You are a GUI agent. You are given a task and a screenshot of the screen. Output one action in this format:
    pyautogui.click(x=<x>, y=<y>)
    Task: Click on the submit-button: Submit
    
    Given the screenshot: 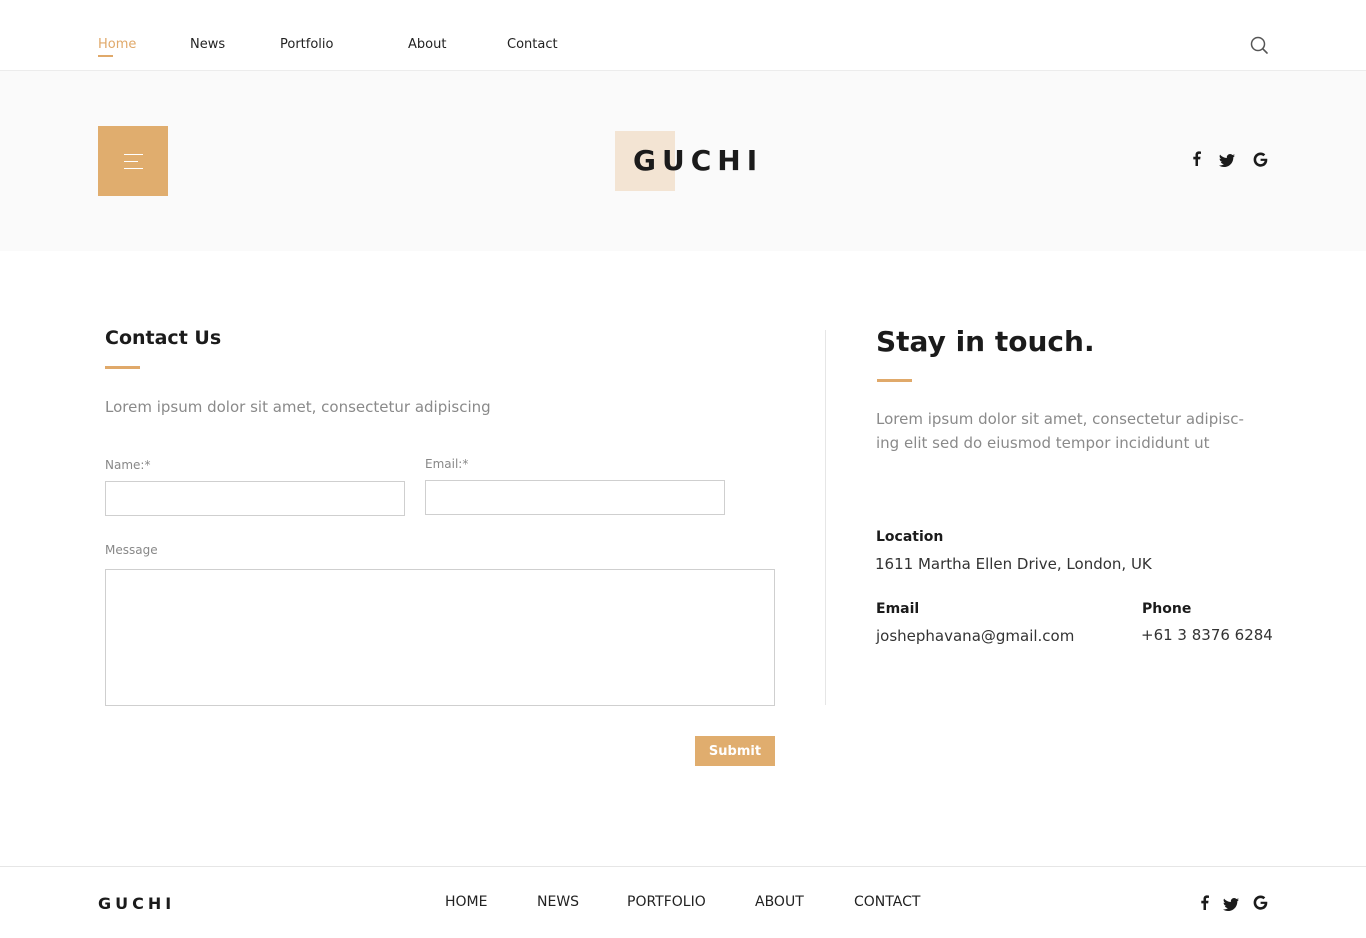 What is the action you would take?
    pyautogui.click(x=735, y=751)
    